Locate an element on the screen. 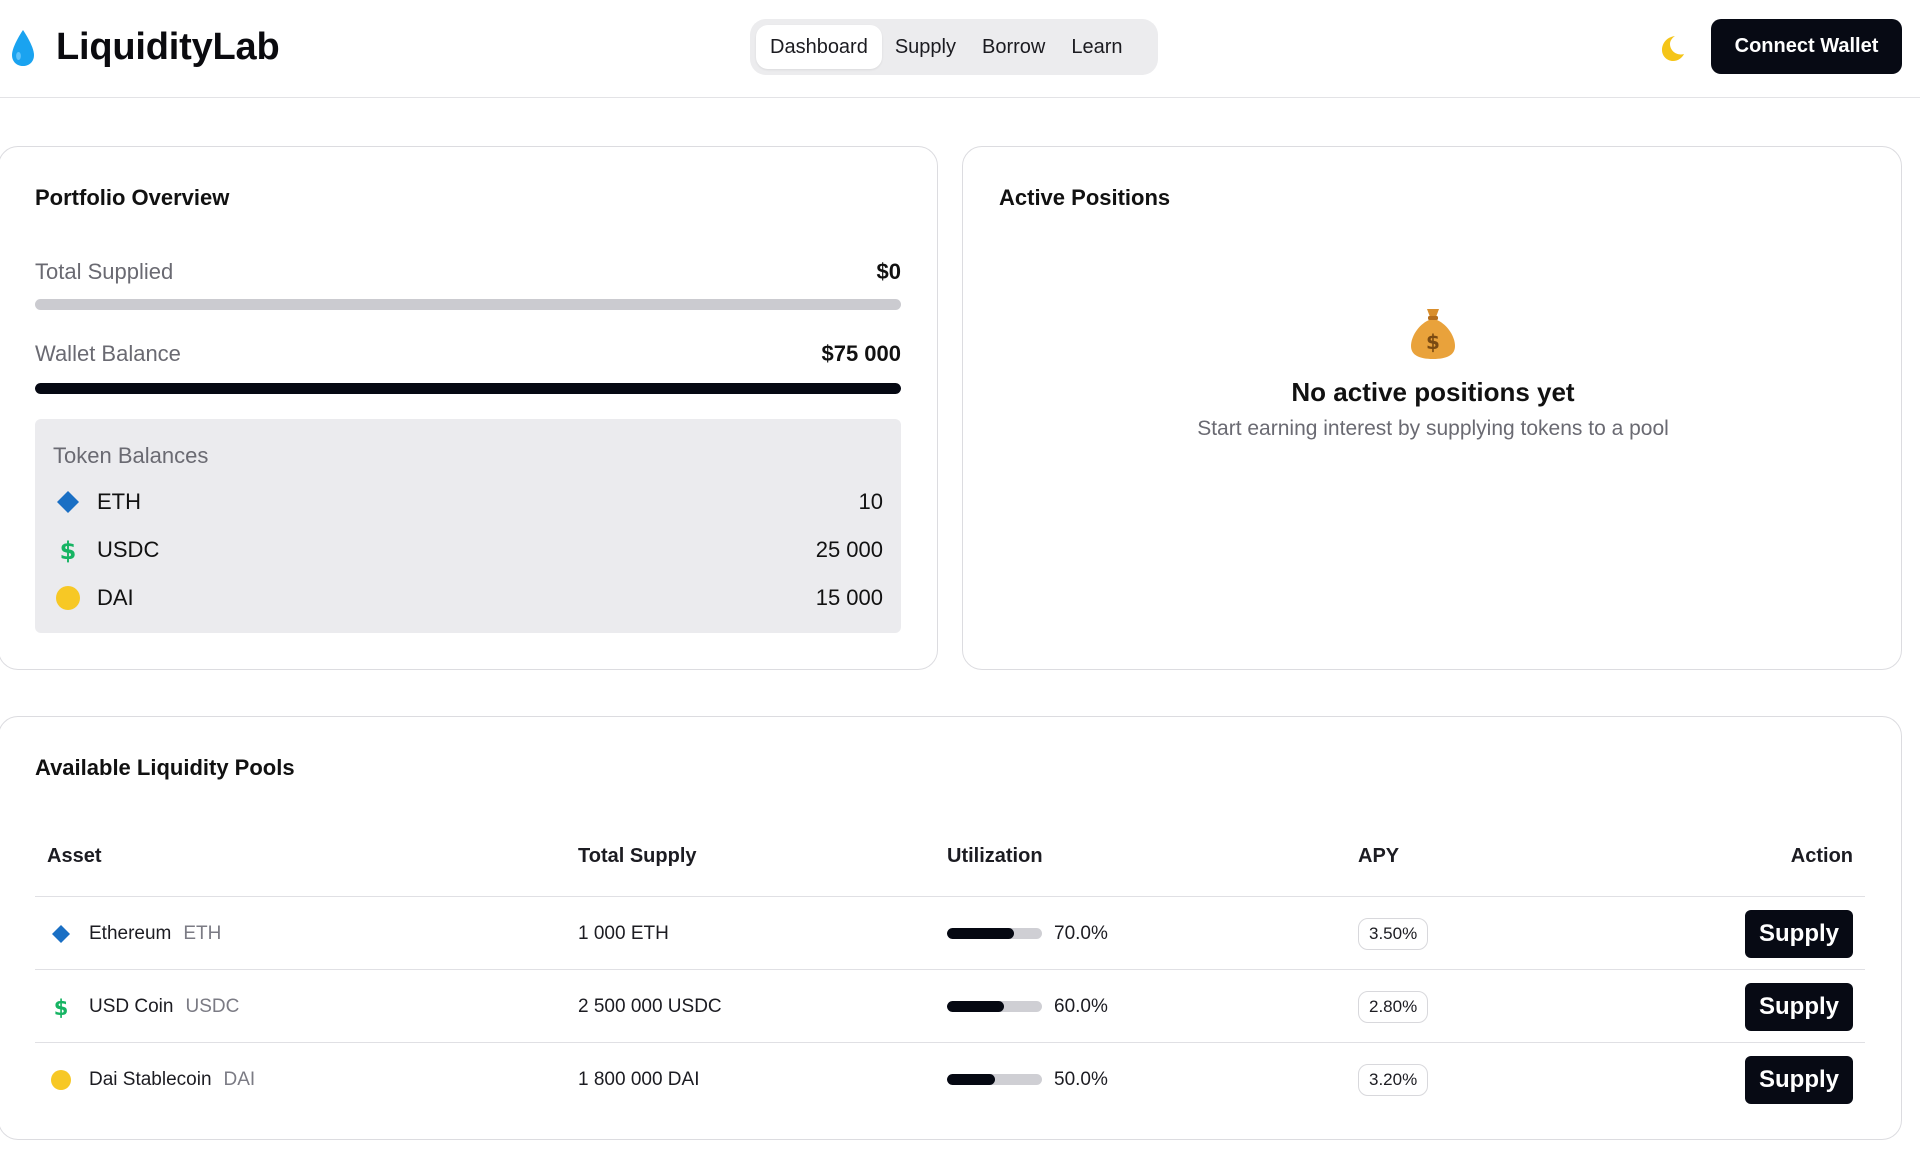 This screenshot has height=1160, width=1920. column-header-action: Action is located at coordinates (1821, 856).